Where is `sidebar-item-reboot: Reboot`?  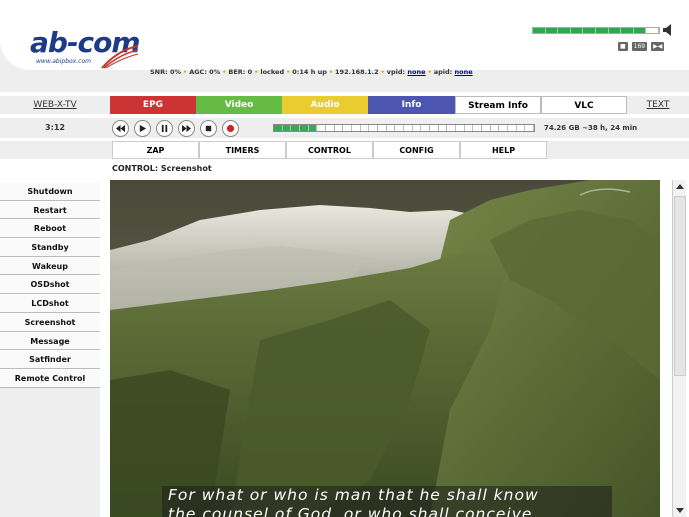 sidebar-item-reboot: Reboot is located at coordinates (50, 229).